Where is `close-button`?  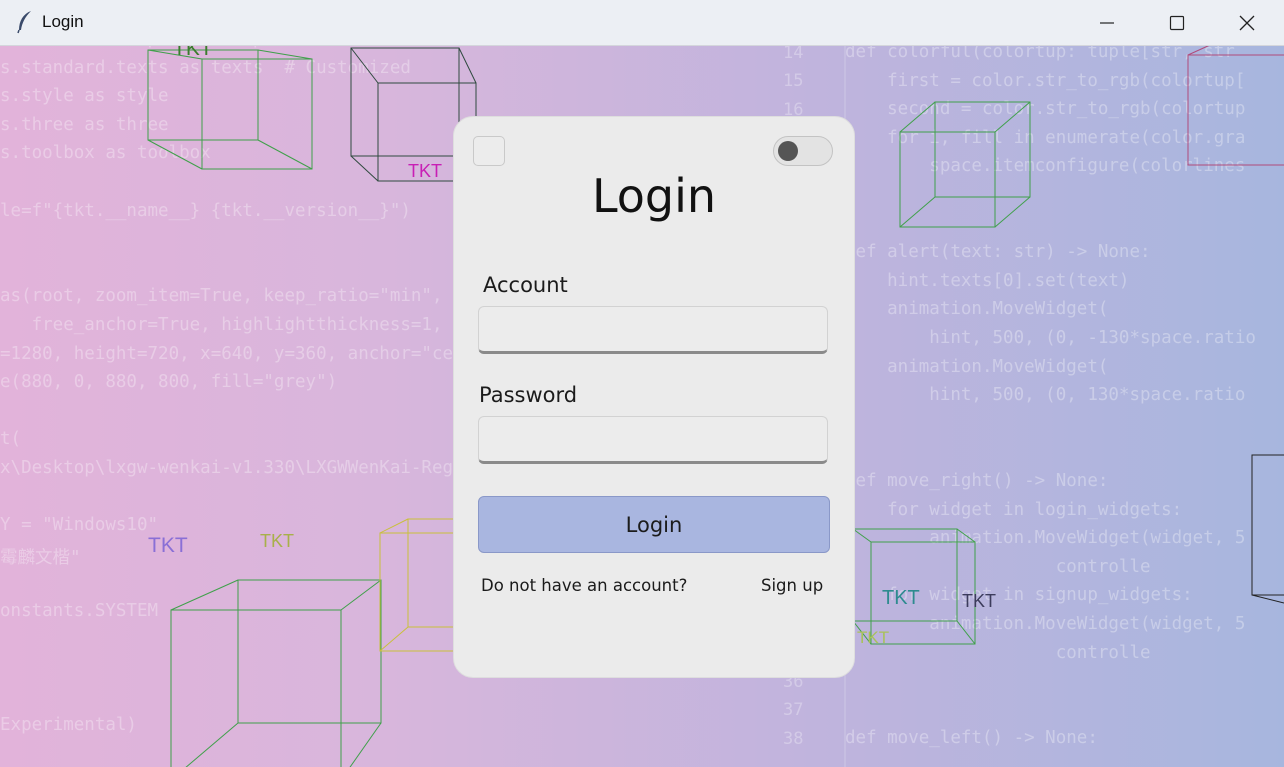
close-button is located at coordinates (1247, 22).